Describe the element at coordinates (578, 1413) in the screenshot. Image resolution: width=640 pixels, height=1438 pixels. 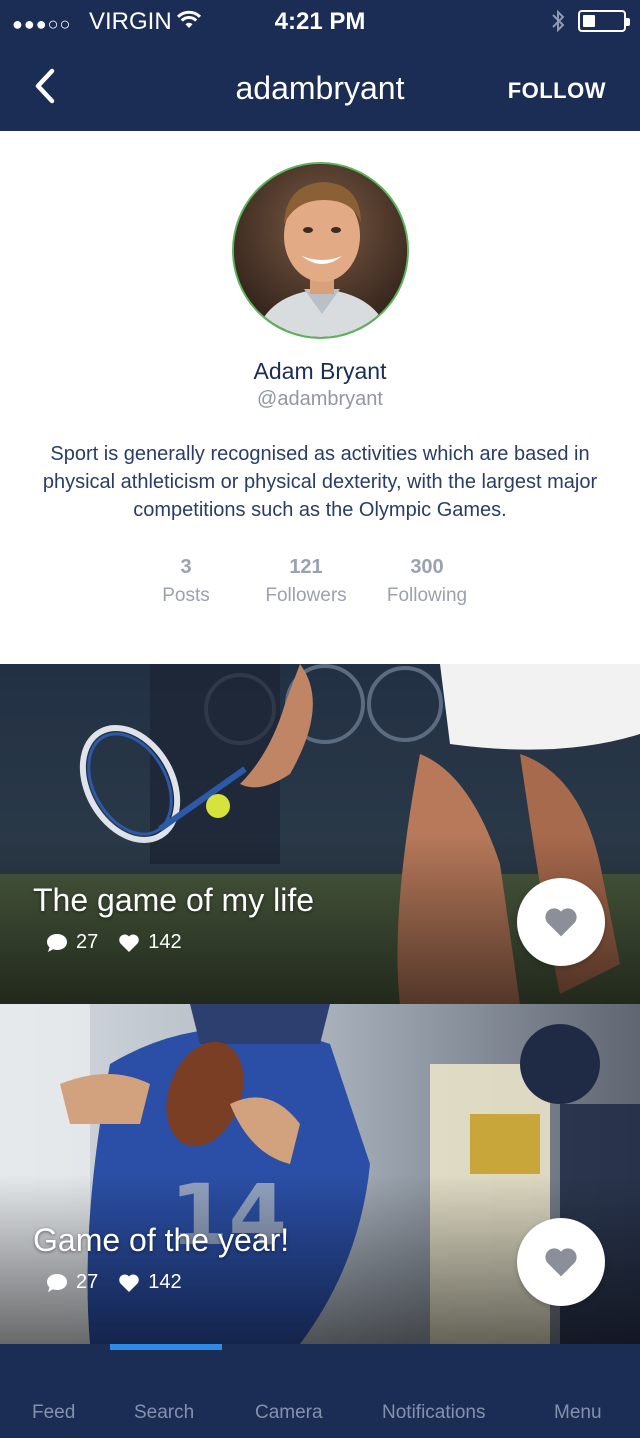
I see `tab-menu: Menu` at that location.